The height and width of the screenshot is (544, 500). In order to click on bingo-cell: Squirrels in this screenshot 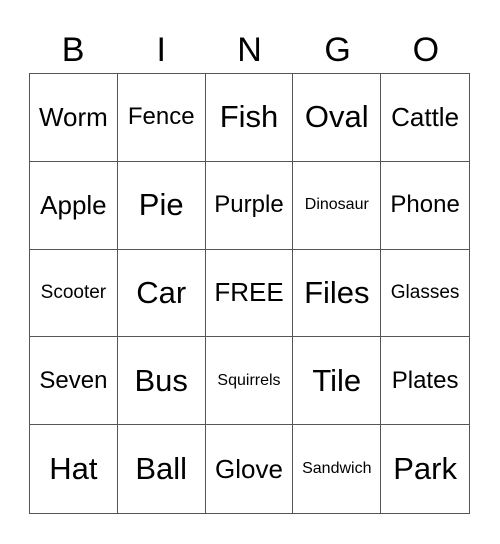, I will do `click(249, 381)`.